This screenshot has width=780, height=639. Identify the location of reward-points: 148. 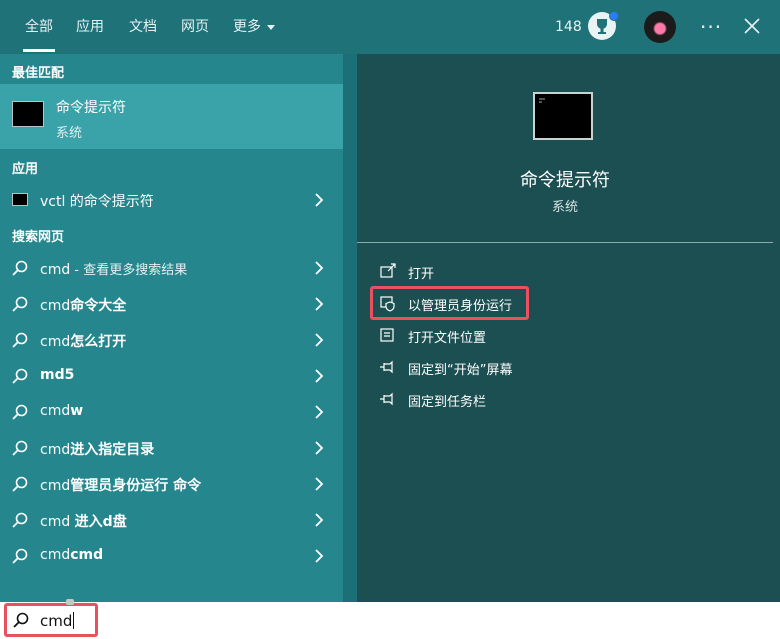
(568, 27).